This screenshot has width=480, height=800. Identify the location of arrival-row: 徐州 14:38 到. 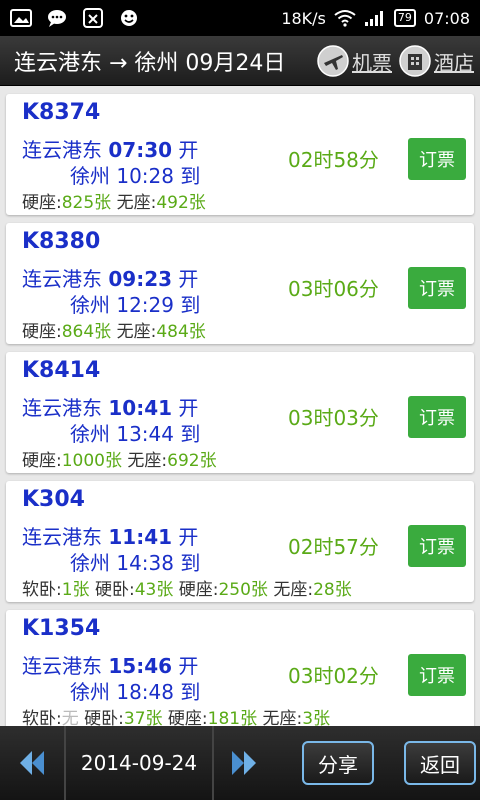
(135, 561).